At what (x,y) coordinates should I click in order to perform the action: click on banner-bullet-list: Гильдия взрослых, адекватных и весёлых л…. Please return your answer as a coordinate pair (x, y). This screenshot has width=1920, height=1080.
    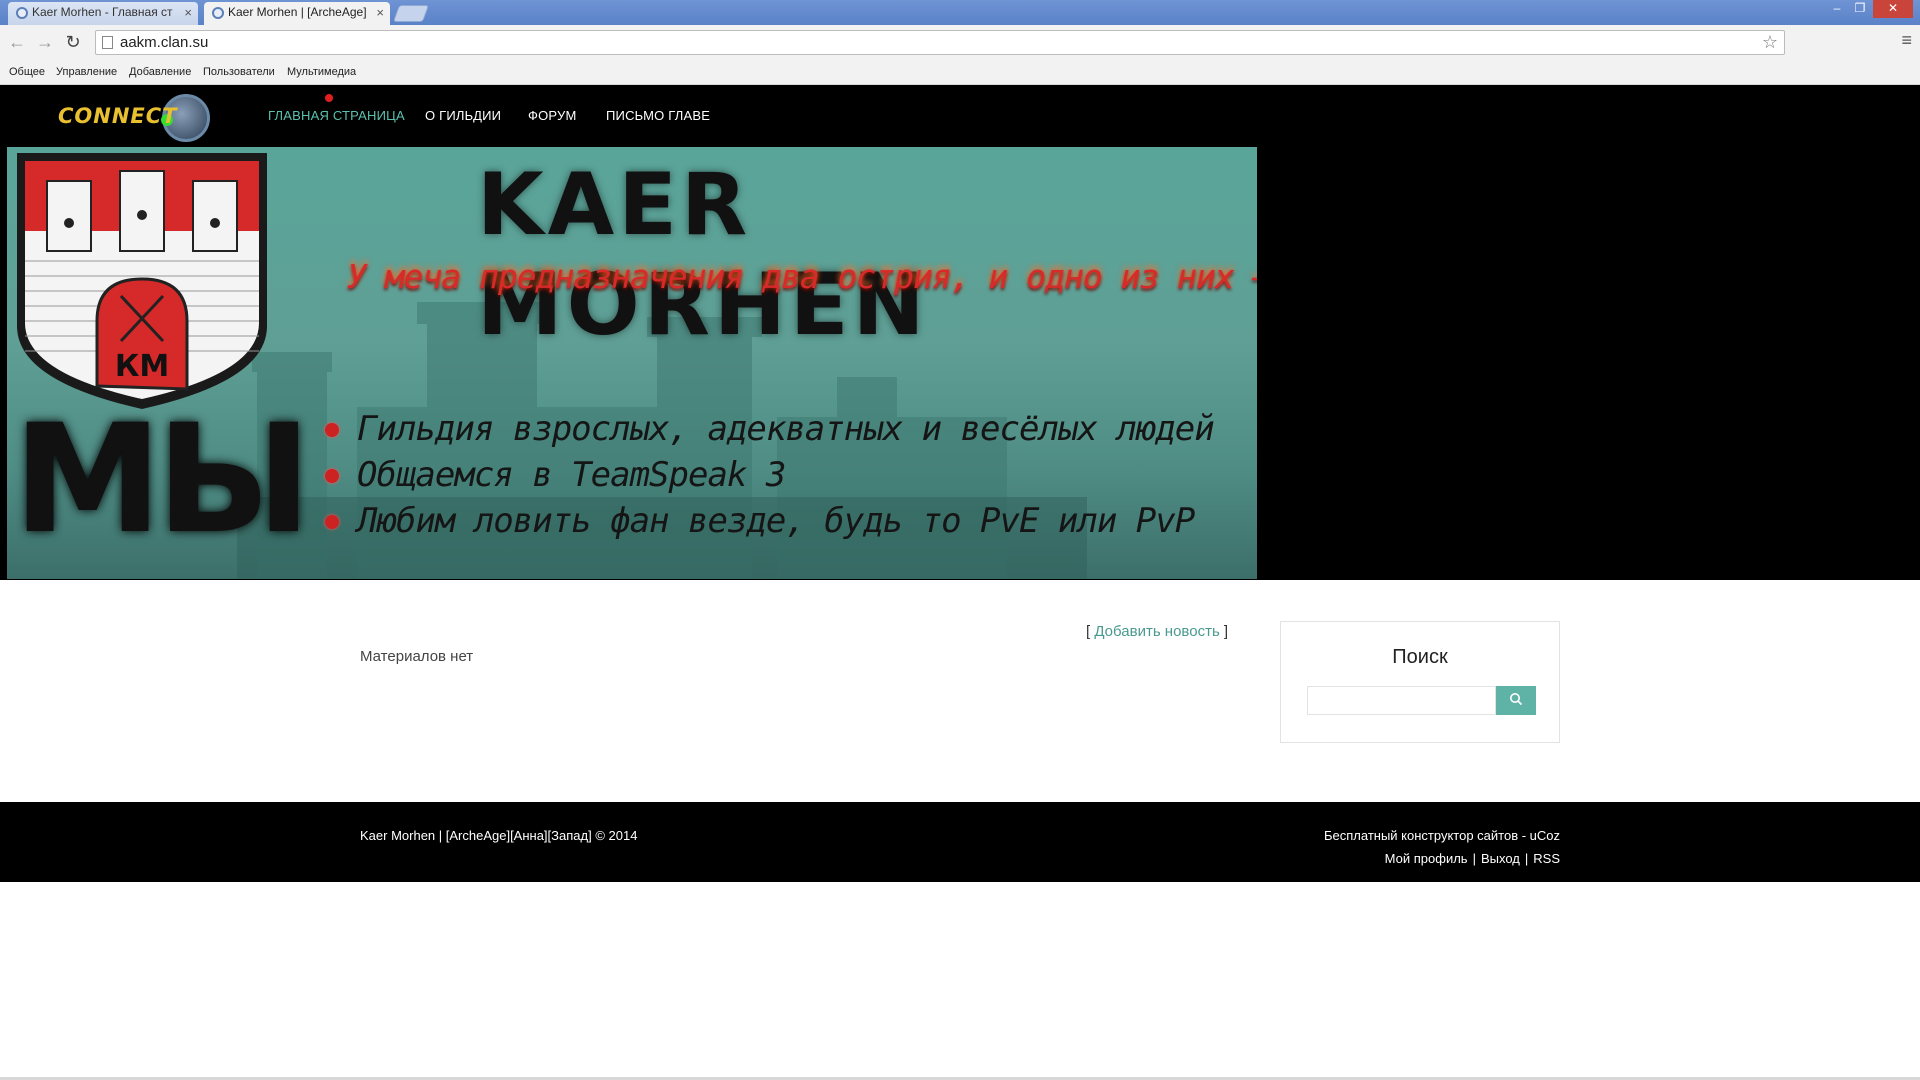
    Looking at the image, I should click on (790, 478).